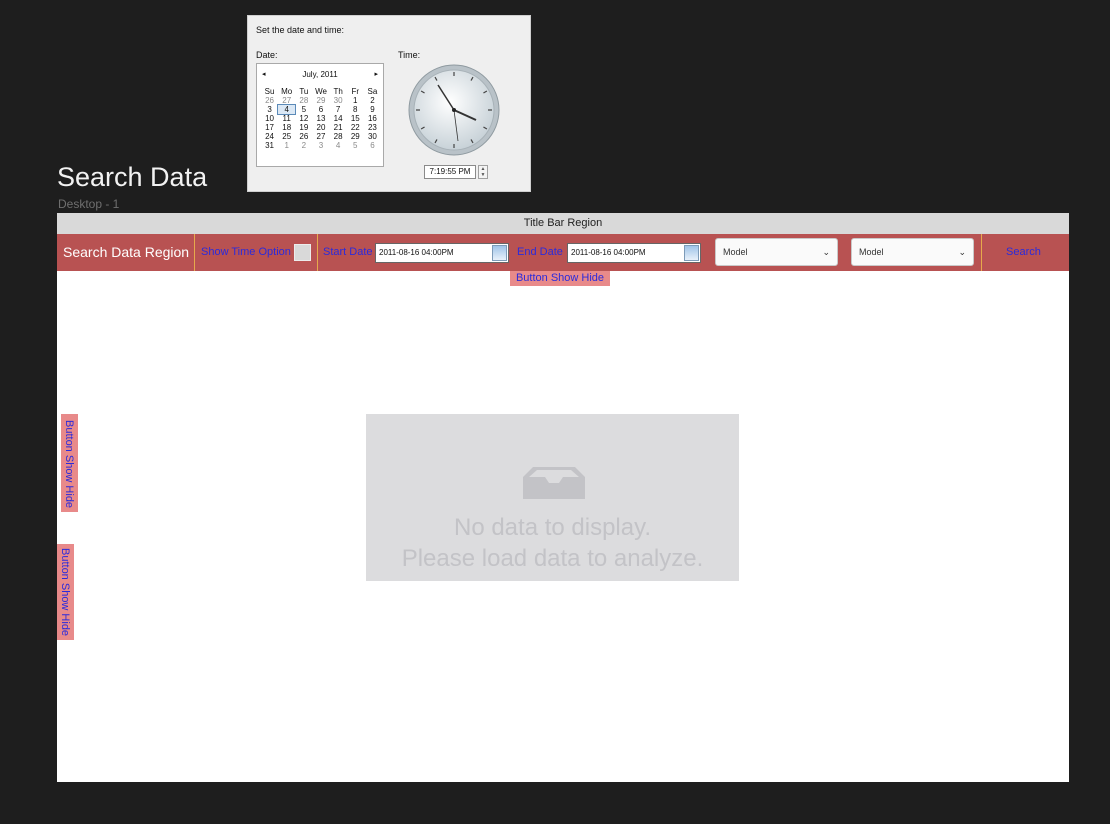 The height and width of the screenshot is (824, 1110). What do you see at coordinates (372, 127) in the screenshot?
I see `calendar-day: 23` at bounding box center [372, 127].